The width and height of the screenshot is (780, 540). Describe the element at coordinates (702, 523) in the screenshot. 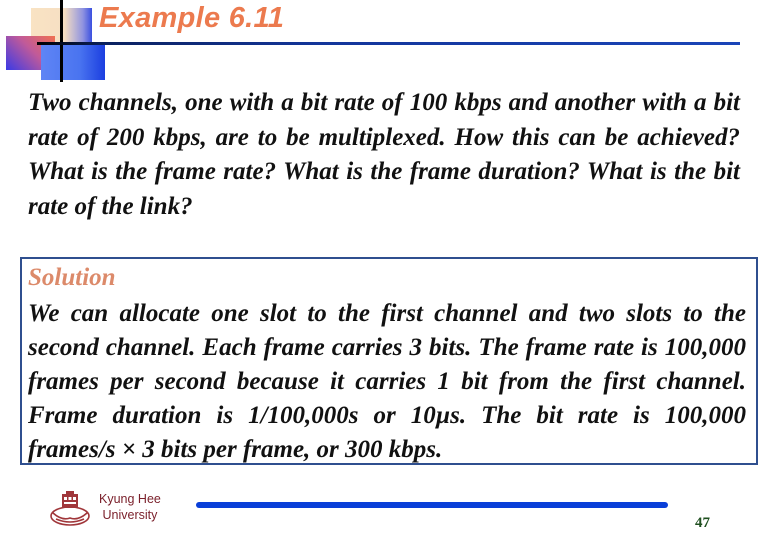

I see `page-number: 47` at that location.